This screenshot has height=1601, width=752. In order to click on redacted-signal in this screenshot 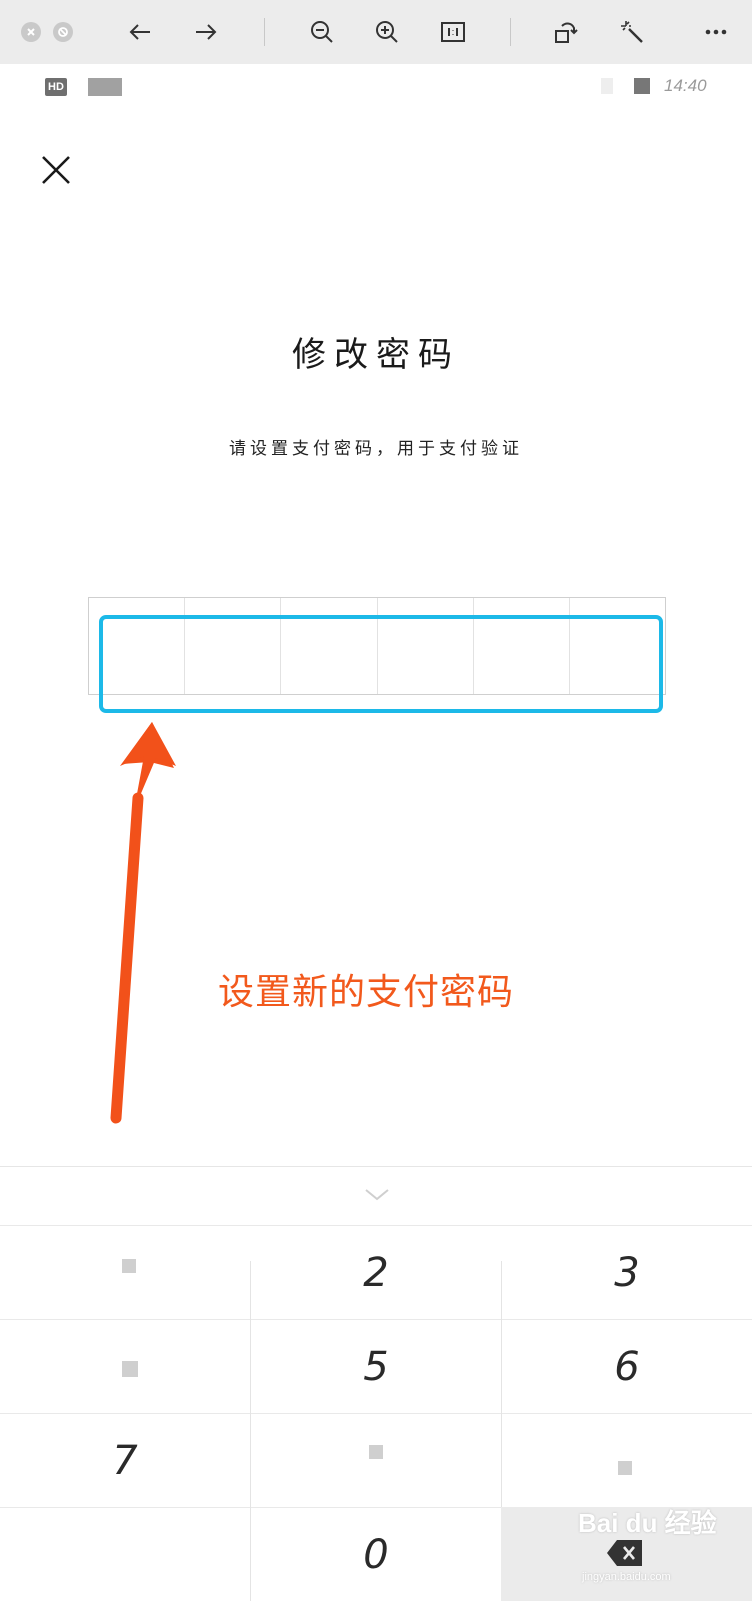, I will do `click(105, 87)`.